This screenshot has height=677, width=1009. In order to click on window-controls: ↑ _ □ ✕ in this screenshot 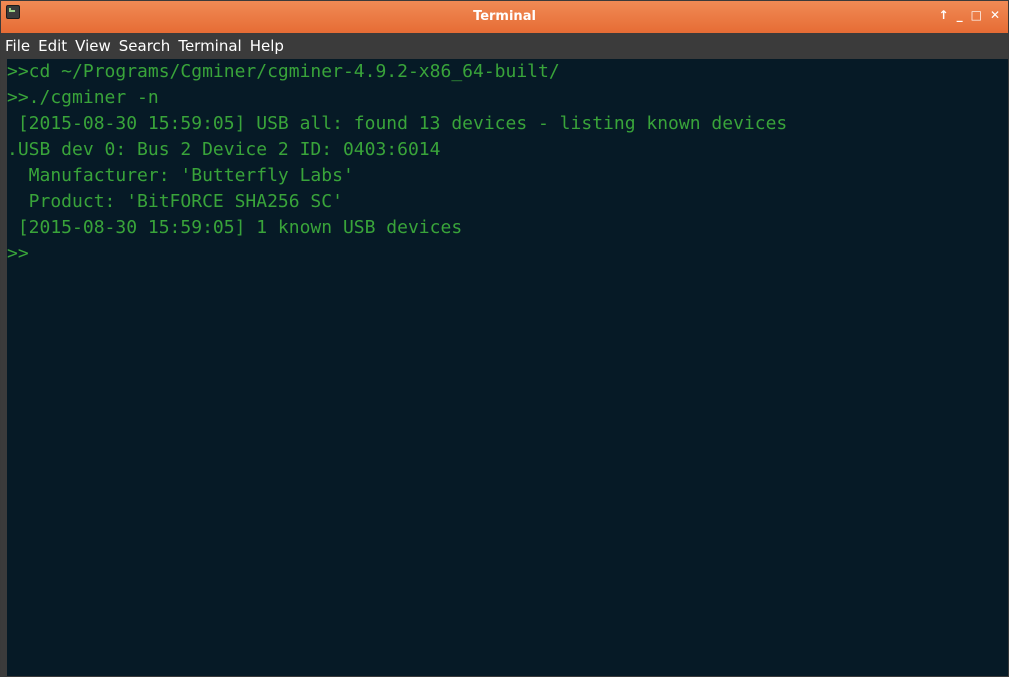, I will do `click(969, 15)`.